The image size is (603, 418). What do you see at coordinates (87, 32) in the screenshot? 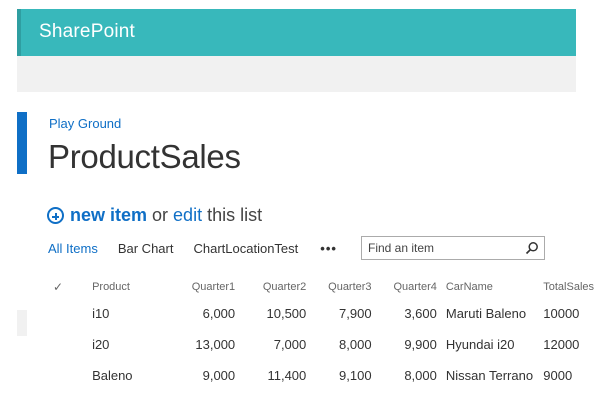
I see `app-brand-link: SharePoint` at bounding box center [87, 32].